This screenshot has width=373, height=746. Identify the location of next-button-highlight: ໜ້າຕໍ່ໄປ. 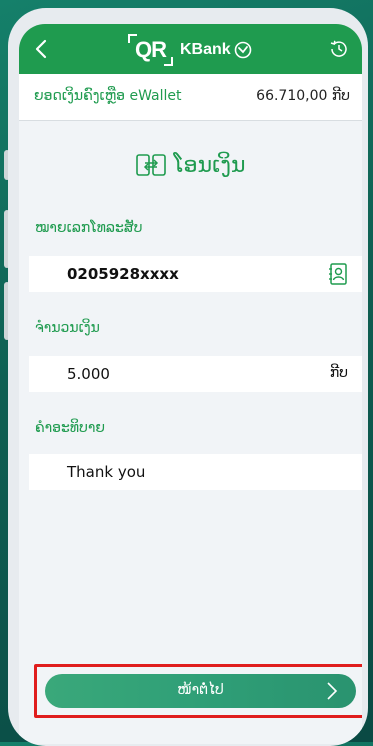
(198, 691).